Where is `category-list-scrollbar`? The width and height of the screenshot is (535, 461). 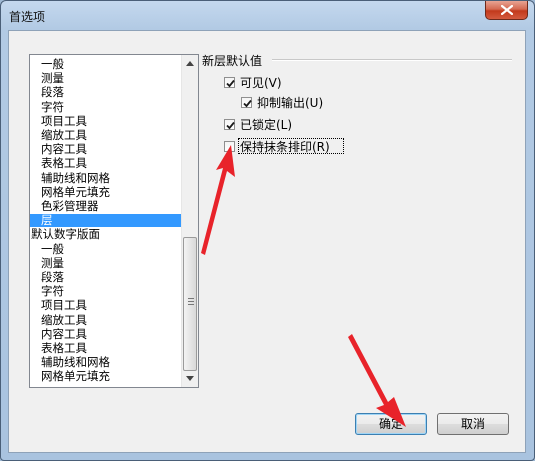 category-list-scrollbar is located at coordinates (189, 221).